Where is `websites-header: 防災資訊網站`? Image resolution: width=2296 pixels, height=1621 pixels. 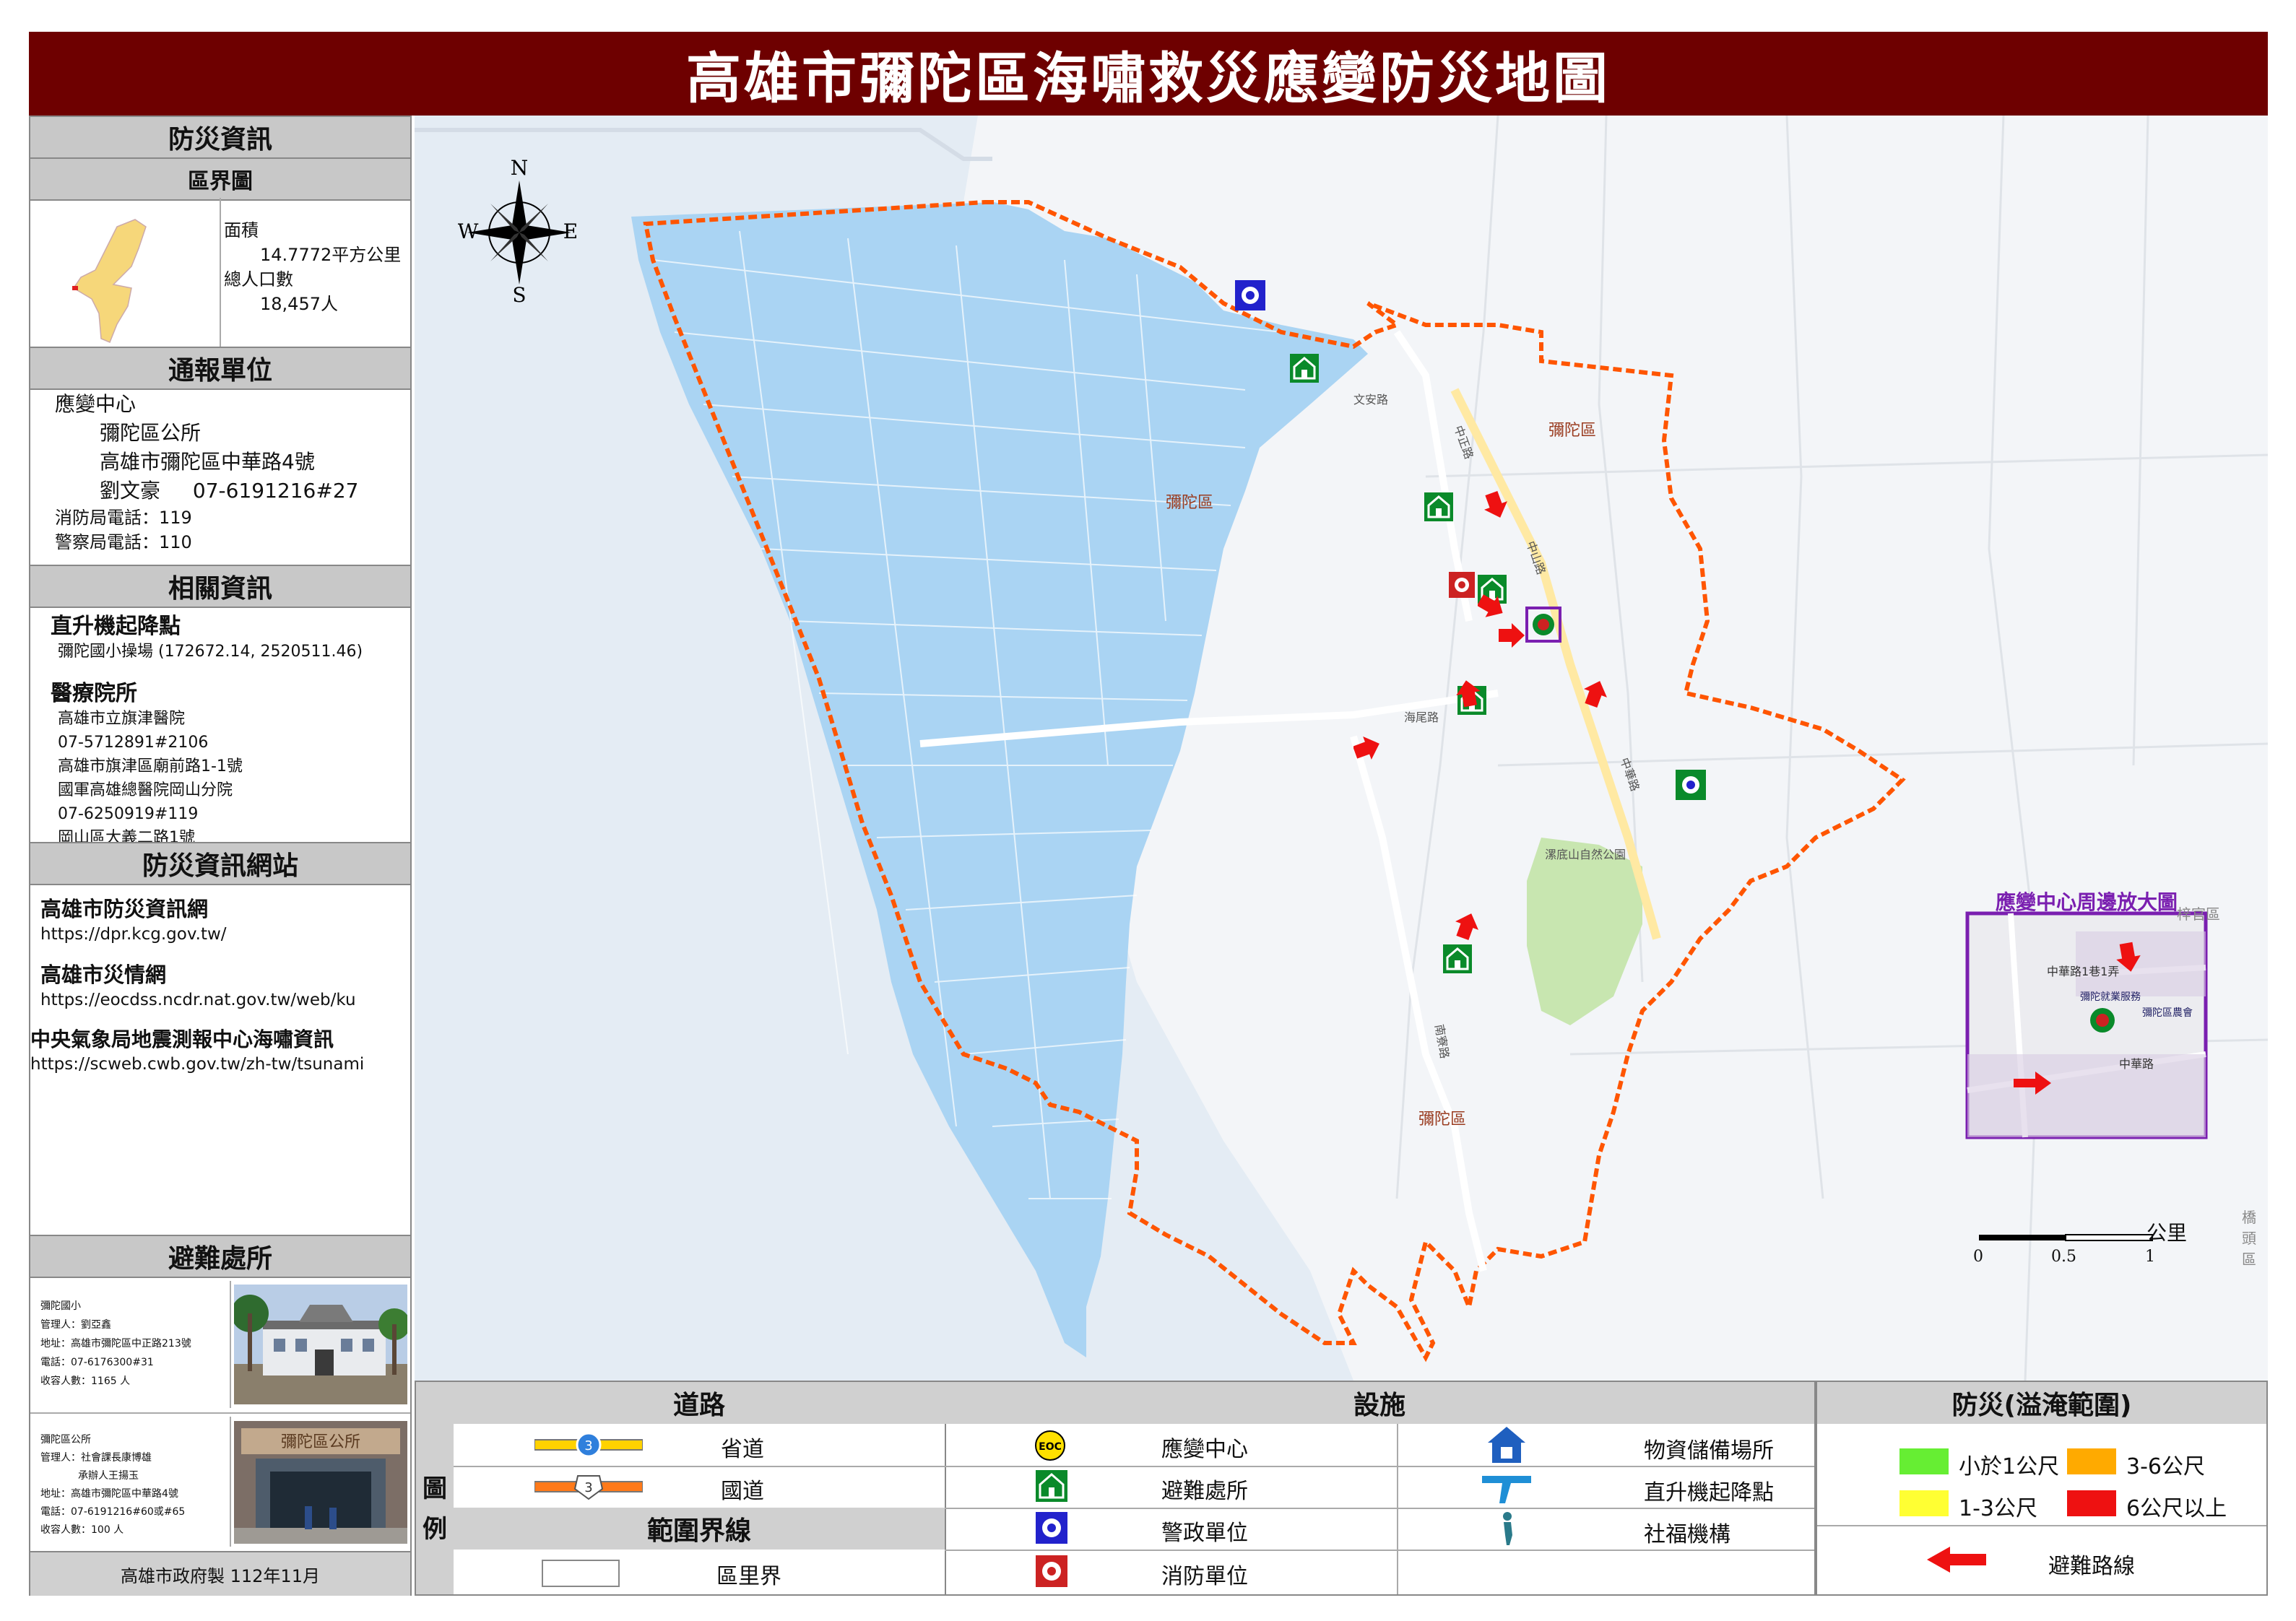 websites-header: 防災資訊網站 is located at coordinates (220, 863).